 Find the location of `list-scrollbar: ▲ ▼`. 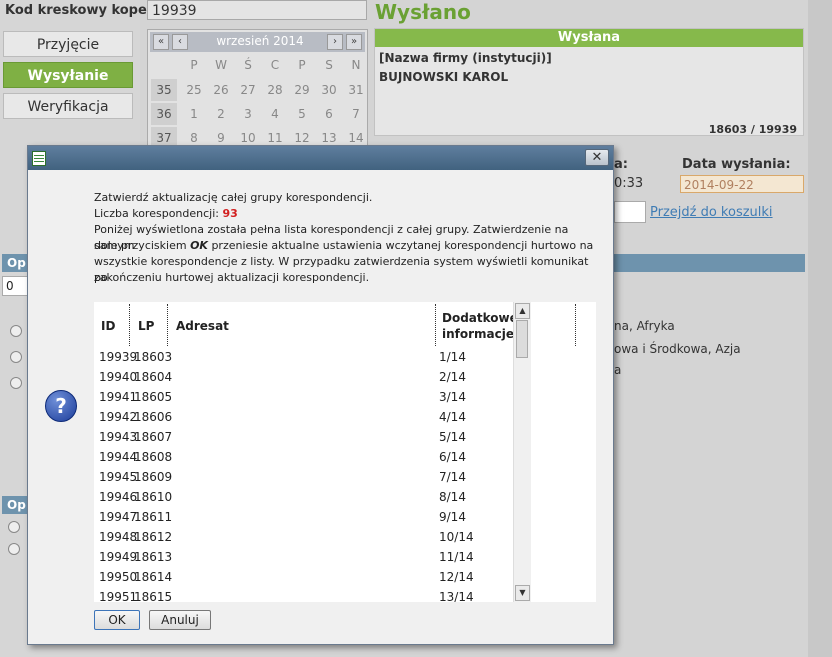

list-scrollbar: ▲ ▼ is located at coordinates (522, 452).